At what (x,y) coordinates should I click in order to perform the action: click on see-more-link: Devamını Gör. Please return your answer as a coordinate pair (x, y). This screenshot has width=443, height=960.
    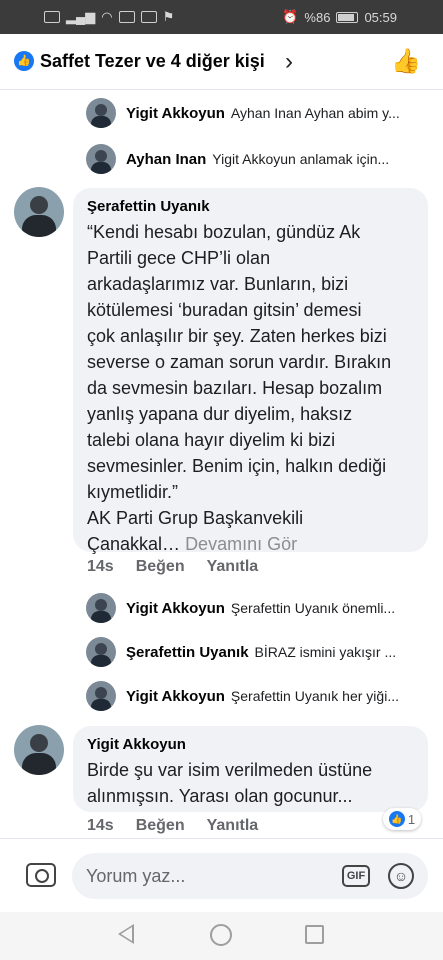
    Looking at the image, I should click on (241, 544).